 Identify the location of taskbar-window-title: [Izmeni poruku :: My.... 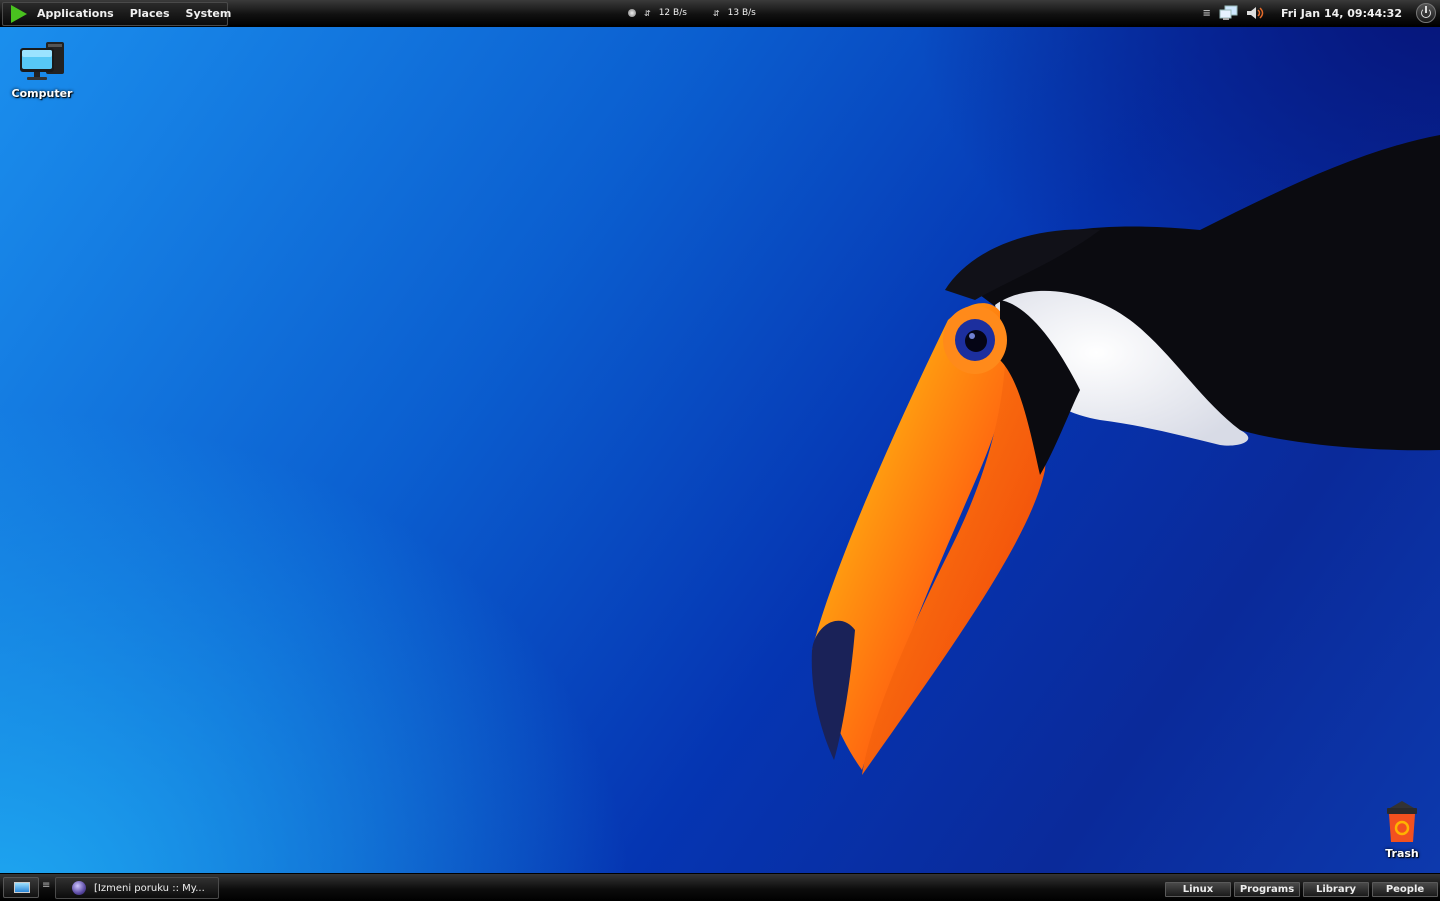
(149, 888).